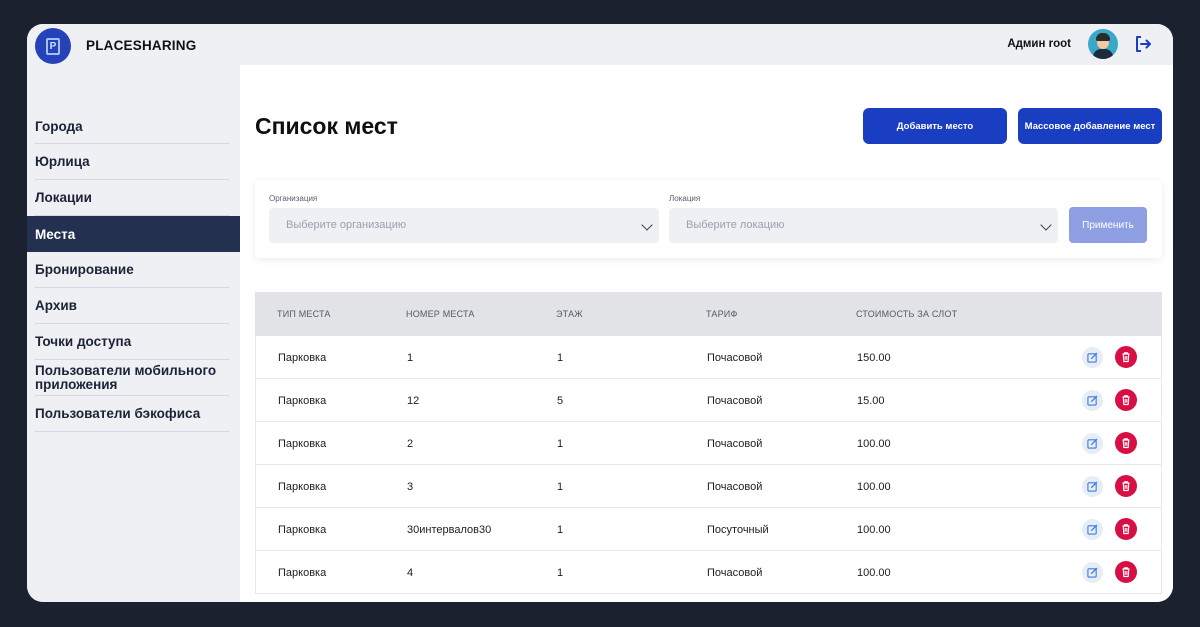 The image size is (1200, 627). Describe the element at coordinates (1090, 126) in the screenshot. I see `bulk-add-places-button: Массовое добавление мест` at that location.